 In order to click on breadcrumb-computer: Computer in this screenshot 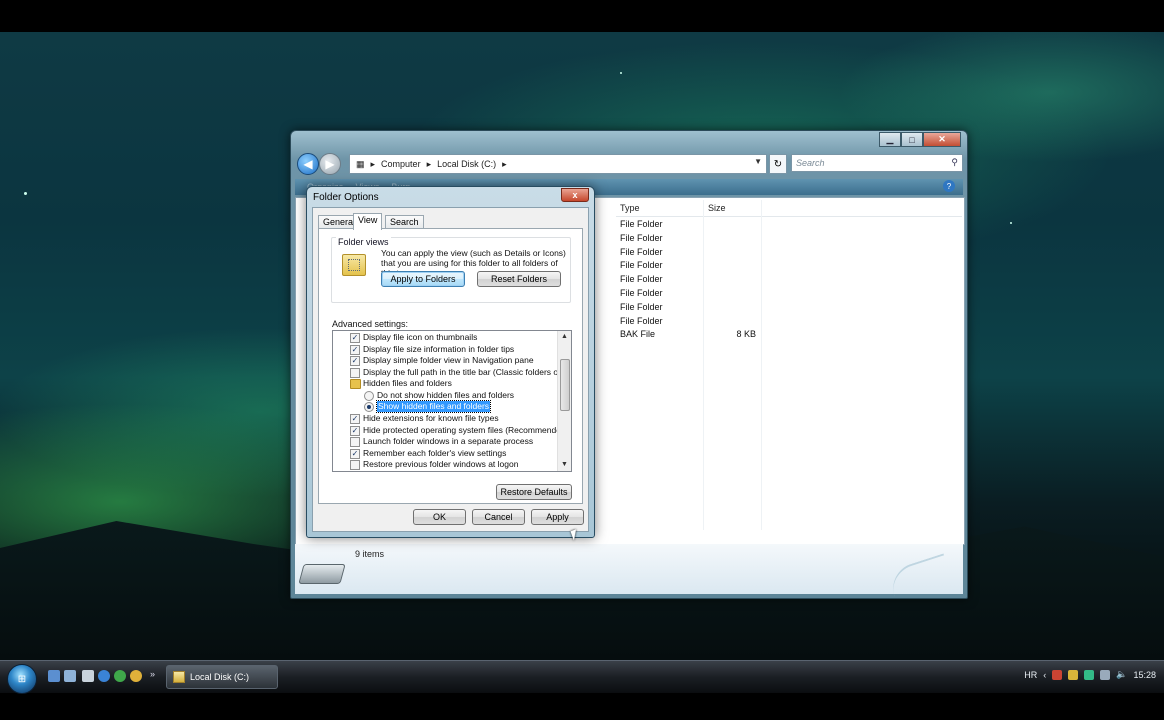, I will do `click(401, 164)`.